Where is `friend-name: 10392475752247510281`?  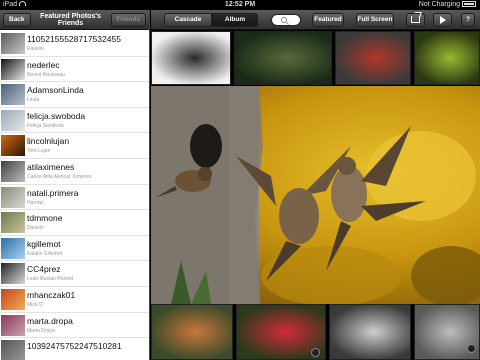
friend-name: 10392475752247510281 is located at coordinates (74, 346).